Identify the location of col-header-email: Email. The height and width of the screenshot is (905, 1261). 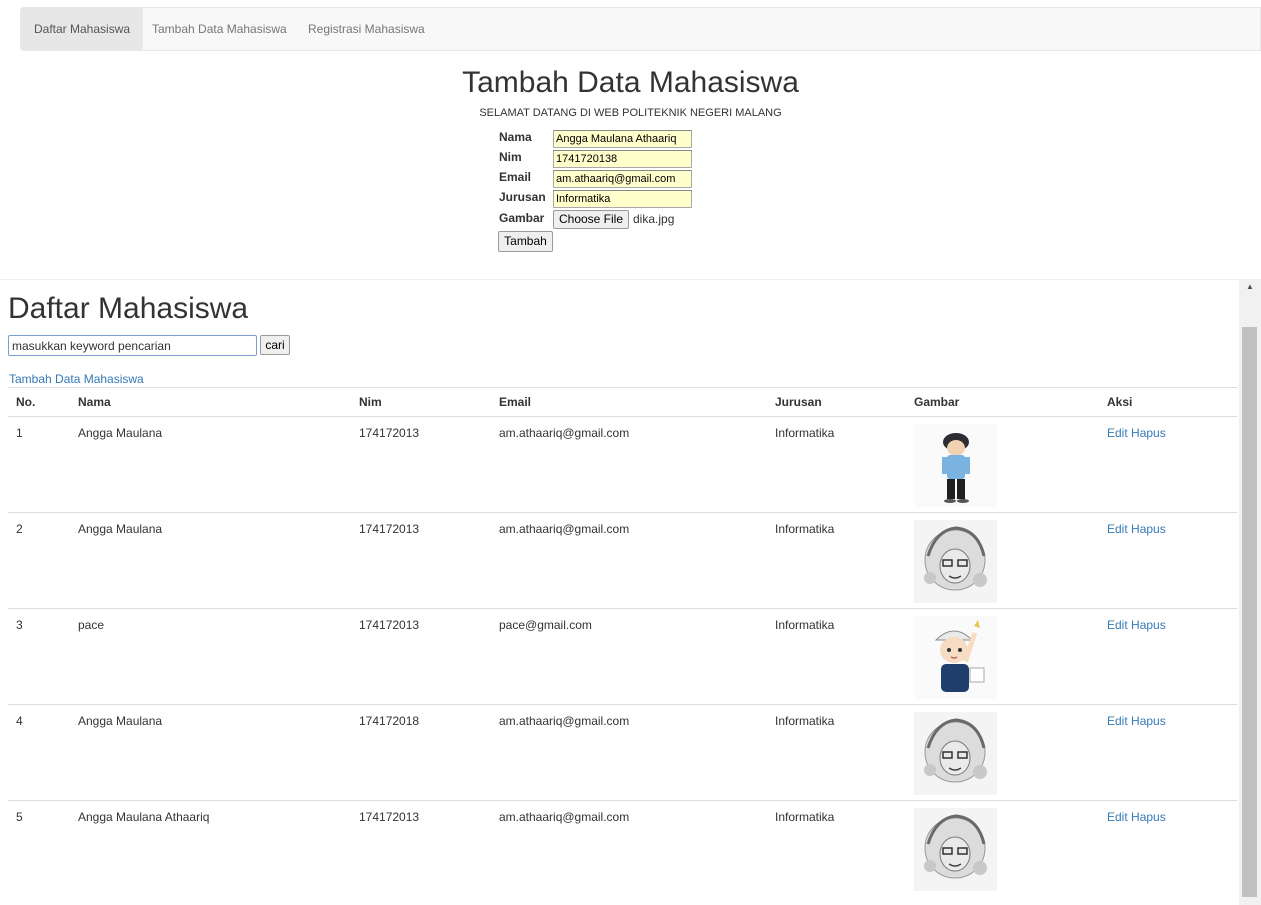
(515, 402).